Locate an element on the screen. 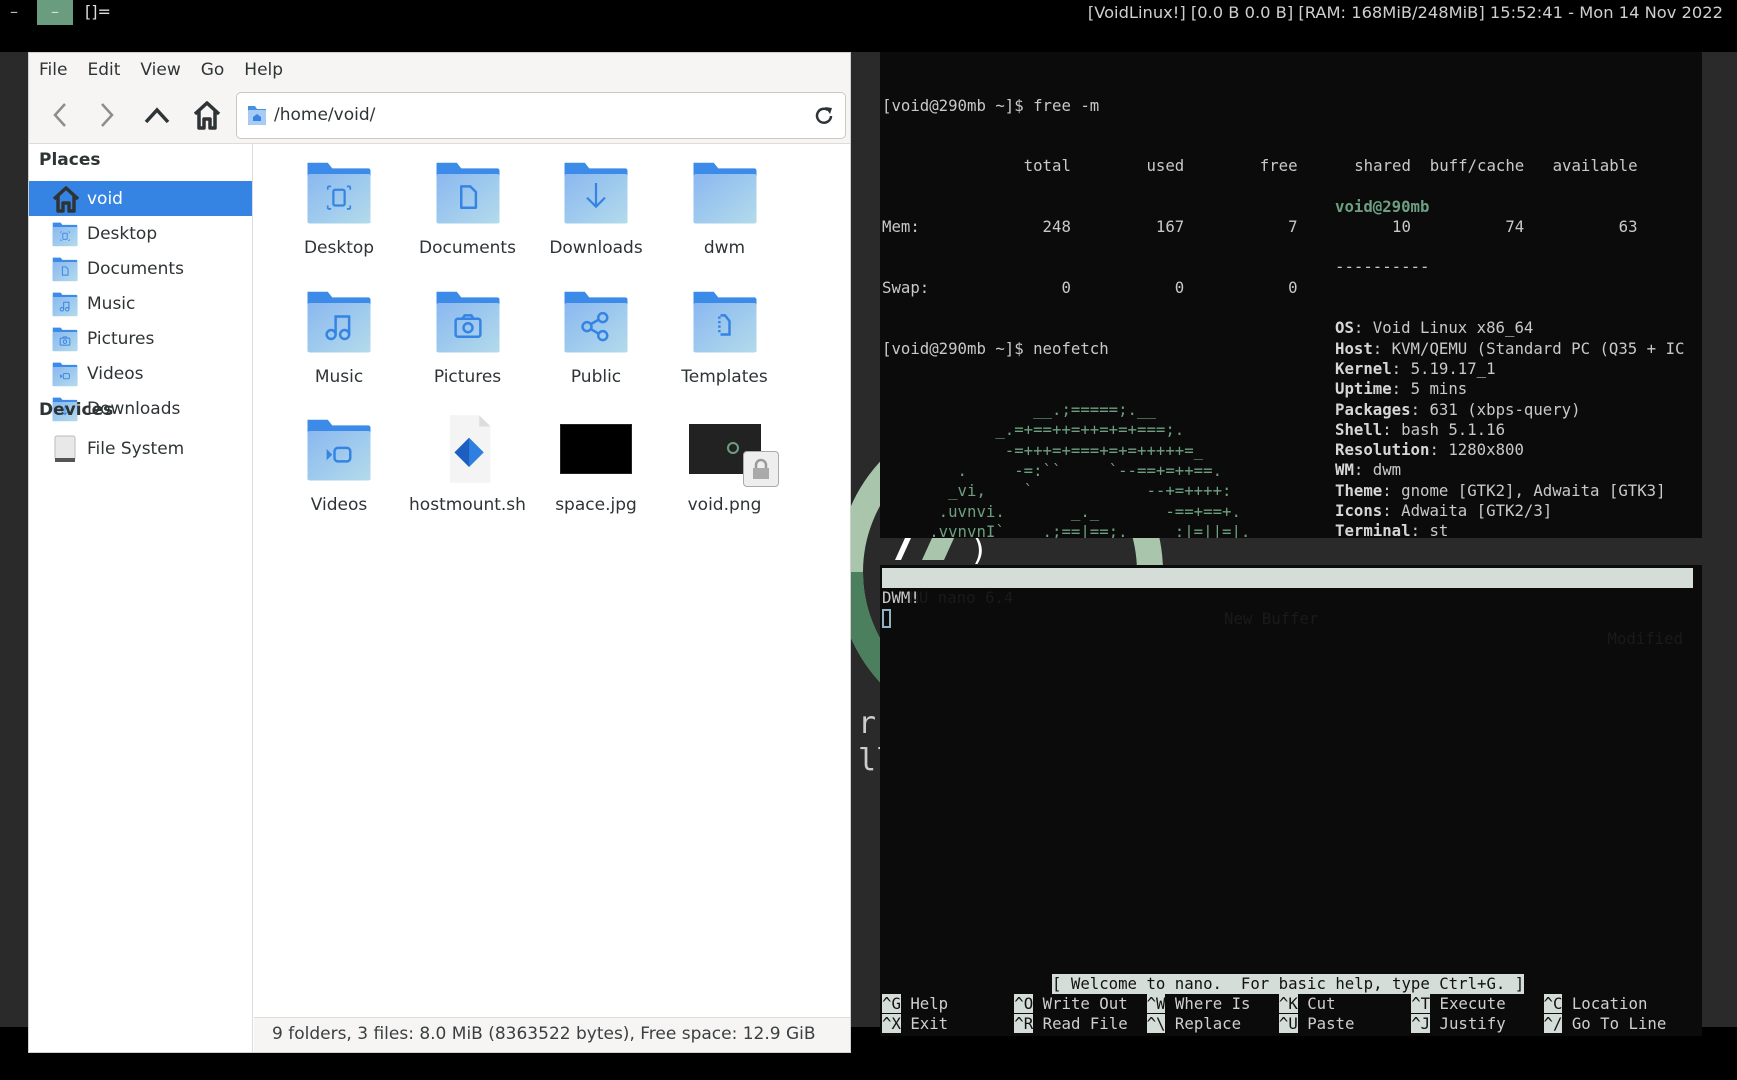 The height and width of the screenshot is (1080, 1737). menu-go: Go is located at coordinates (213, 70).